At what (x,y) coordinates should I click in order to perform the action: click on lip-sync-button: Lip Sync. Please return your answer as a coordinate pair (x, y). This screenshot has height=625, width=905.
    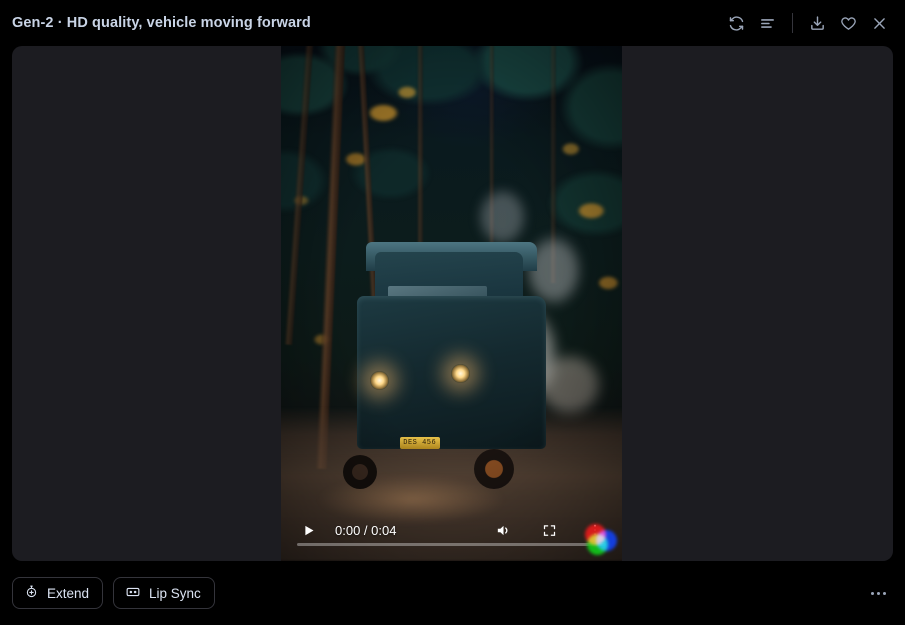
    Looking at the image, I should click on (164, 593).